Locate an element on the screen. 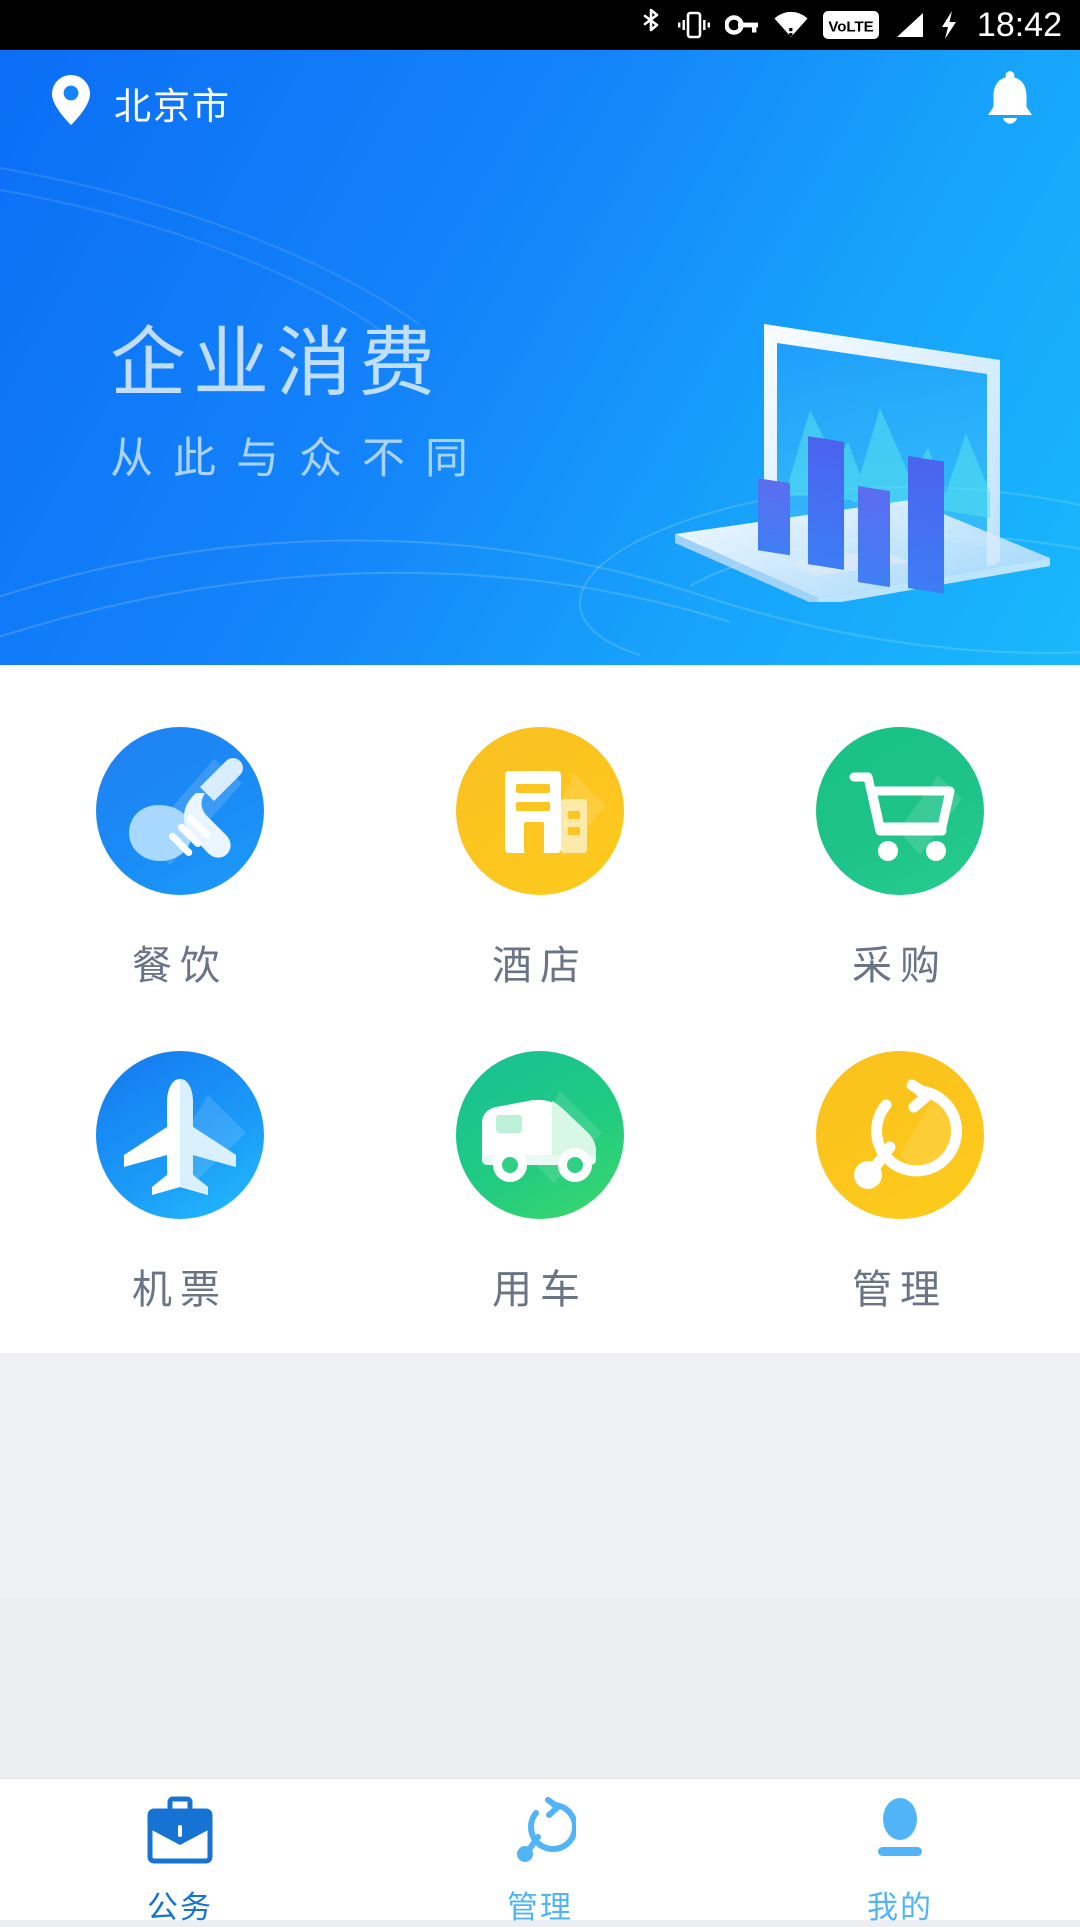  banner-subtitle: 从此与众不同 is located at coordinates (299, 459).